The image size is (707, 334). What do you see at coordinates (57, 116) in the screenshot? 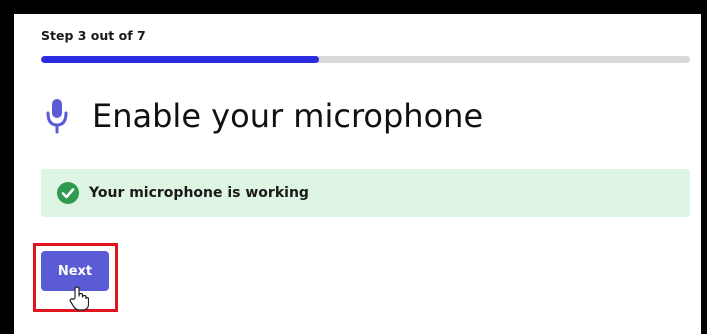
I see `microphone-icon` at bounding box center [57, 116].